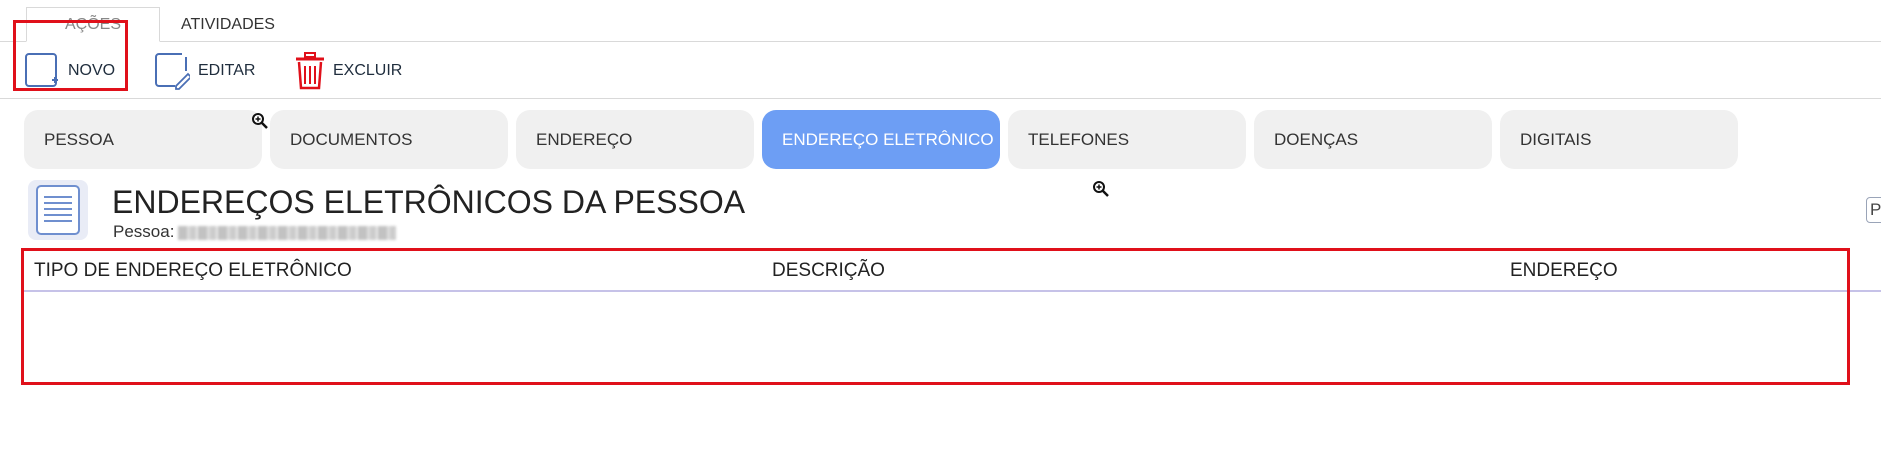 This screenshot has height=474, width=1881. Describe the element at coordinates (227, 70) in the screenshot. I see `edit-button-label: EDITAR` at that location.